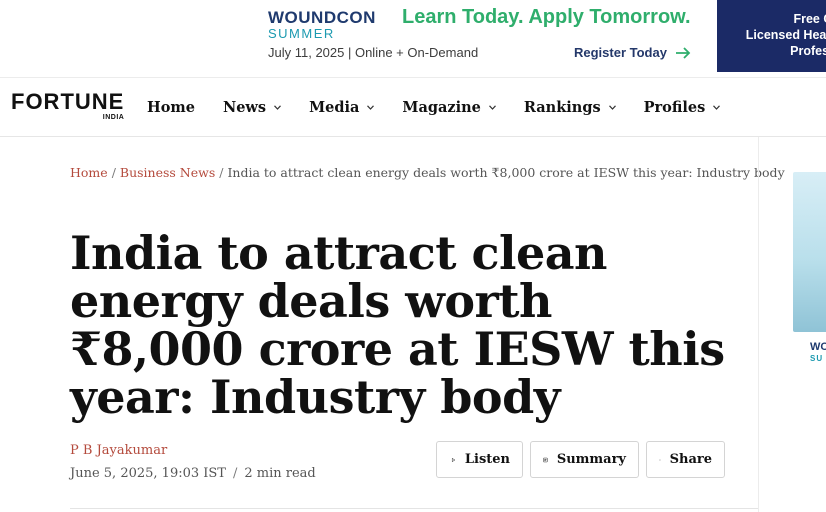 Image resolution: width=826 pixels, height=512 pixels. Describe the element at coordinates (545, 459) in the screenshot. I see `summary-icon` at that location.